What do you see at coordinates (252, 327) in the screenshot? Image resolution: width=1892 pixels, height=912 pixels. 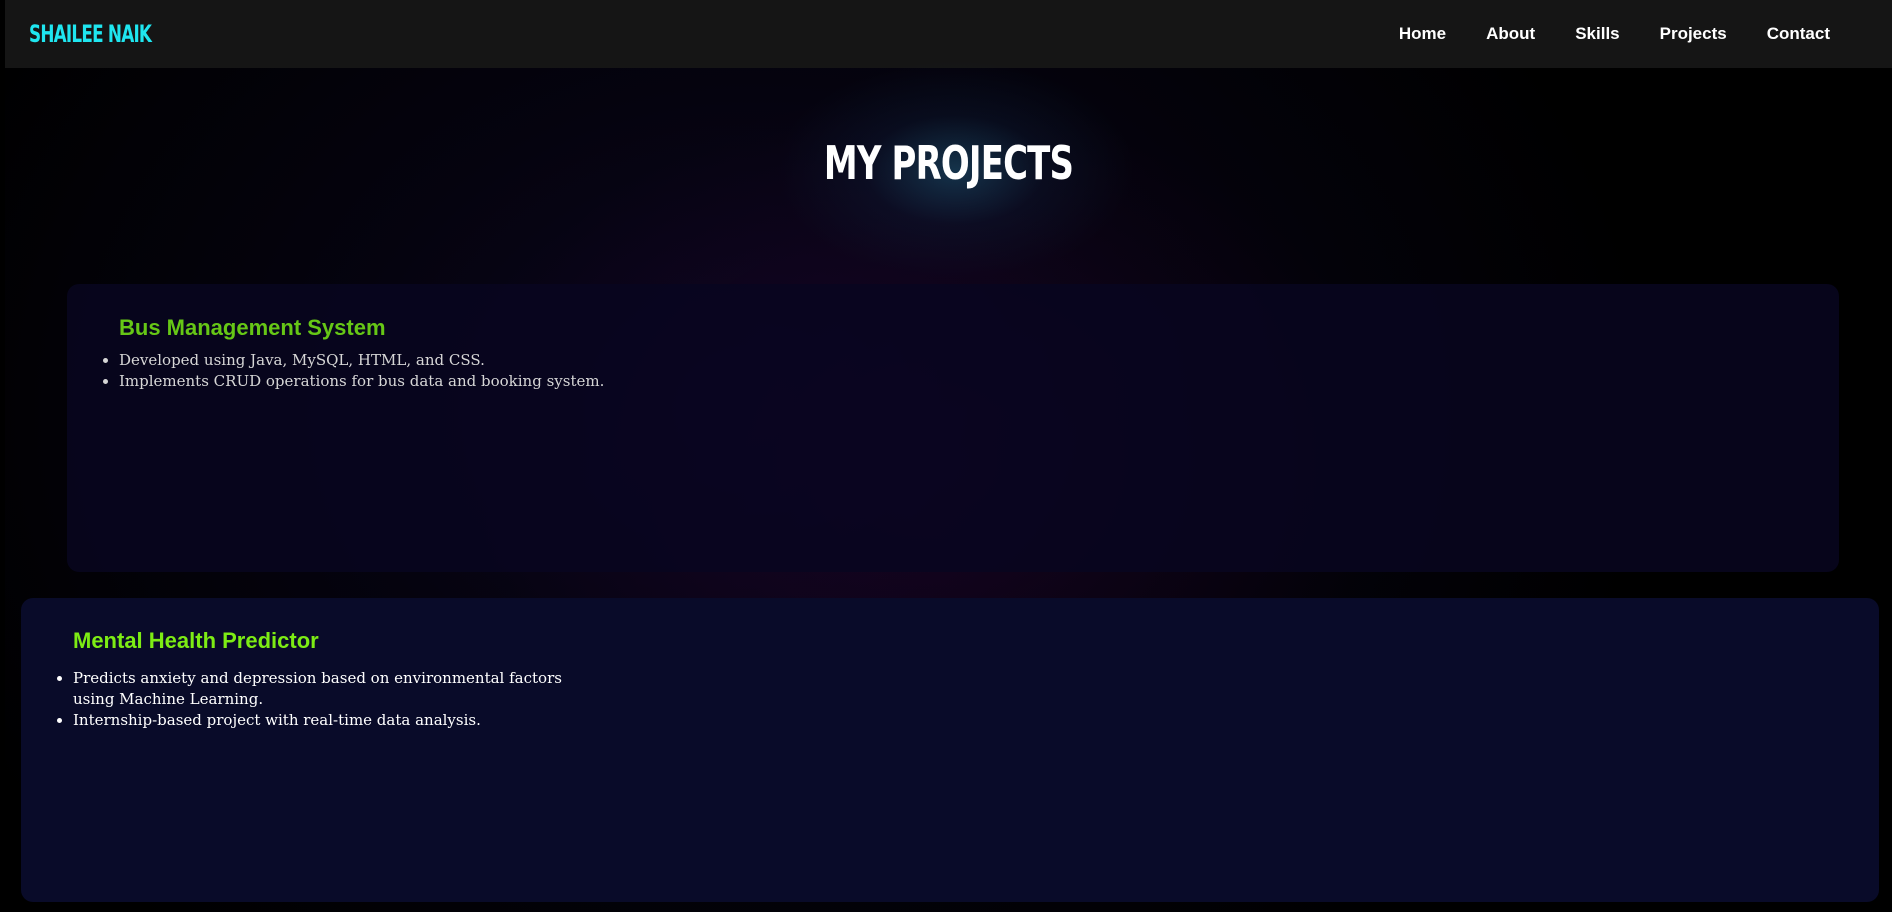 I see `project-title: Bus Management System` at bounding box center [252, 327].